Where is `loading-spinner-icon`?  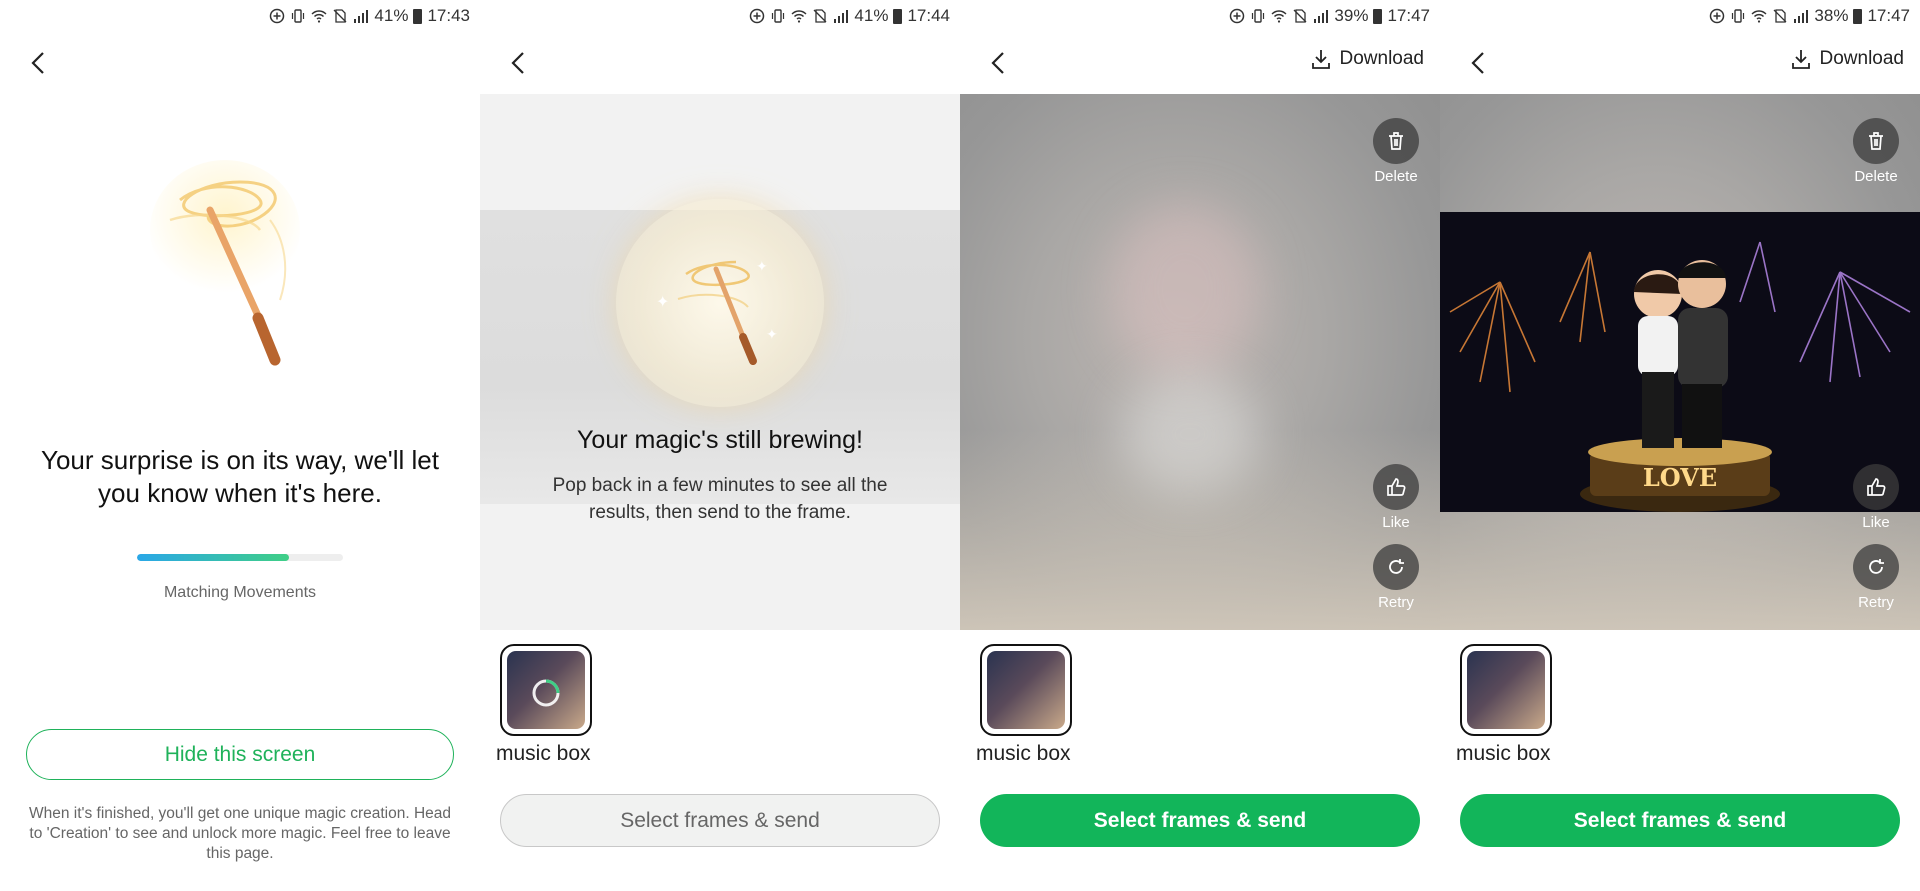
loading-spinner-icon is located at coordinates (546, 693).